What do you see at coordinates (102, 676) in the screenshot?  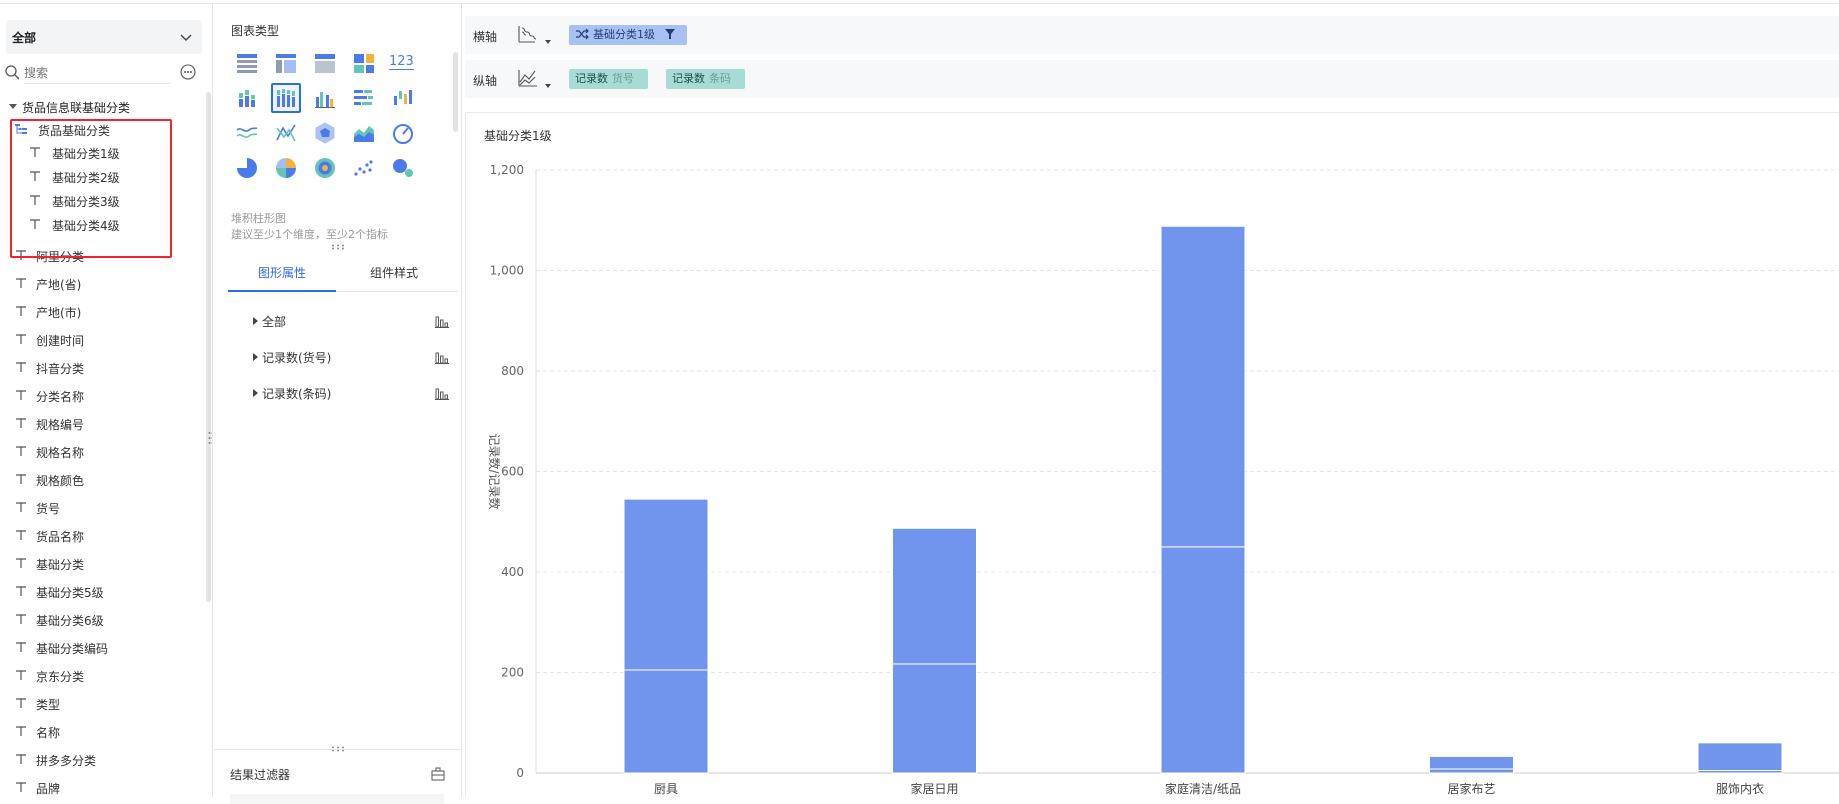 I see `field-item: 京东分类` at bounding box center [102, 676].